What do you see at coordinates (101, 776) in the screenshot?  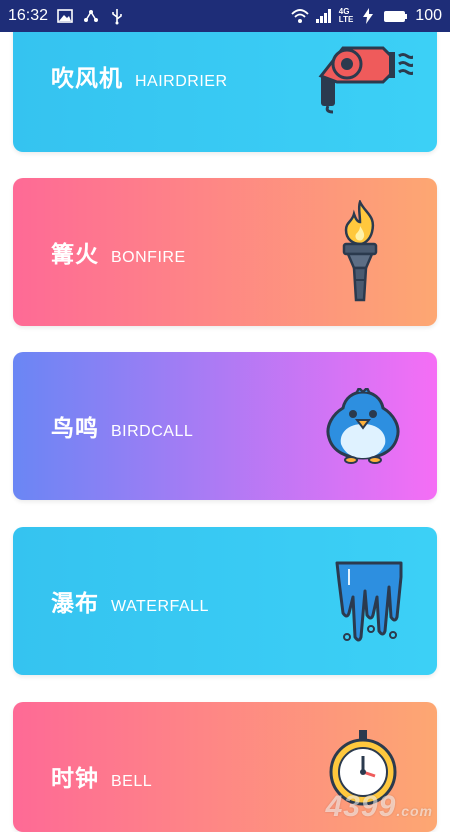 I see `card-label: 时钟 BELL` at bounding box center [101, 776].